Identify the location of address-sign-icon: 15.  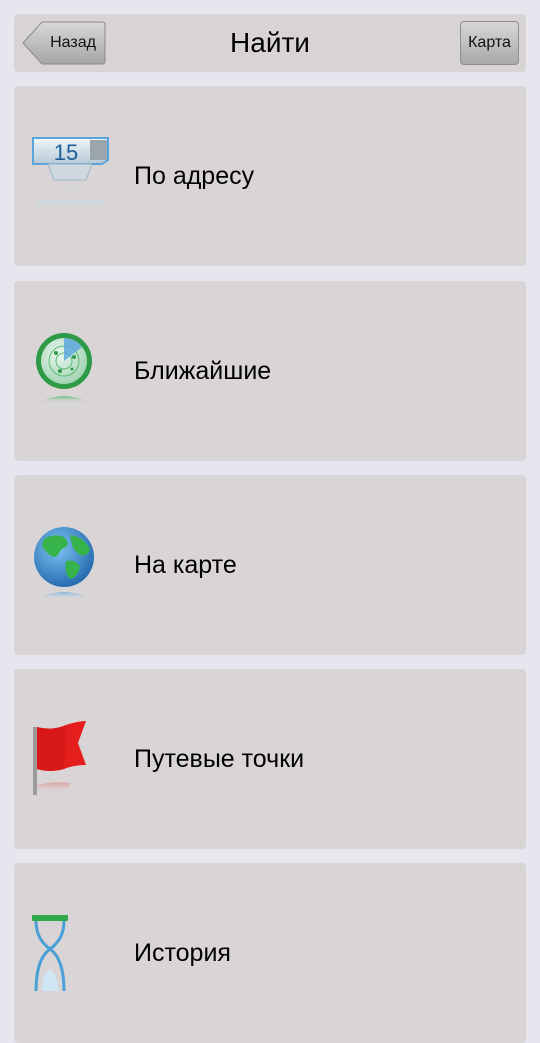
(70, 173).